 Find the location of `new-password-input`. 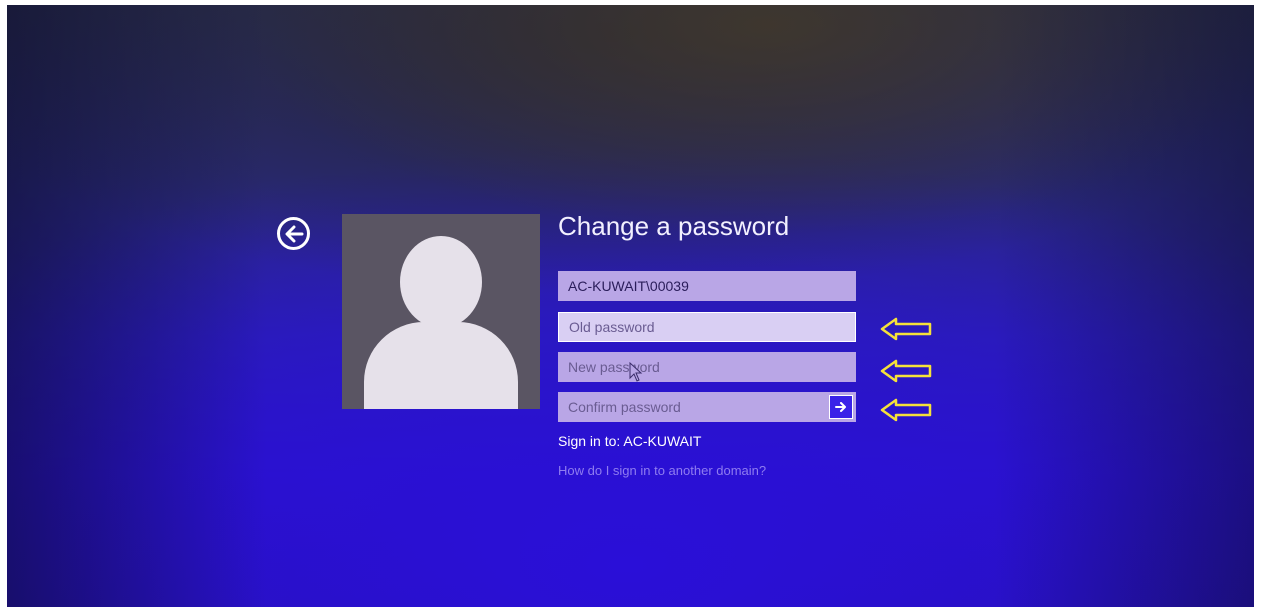

new-password-input is located at coordinates (707, 367).